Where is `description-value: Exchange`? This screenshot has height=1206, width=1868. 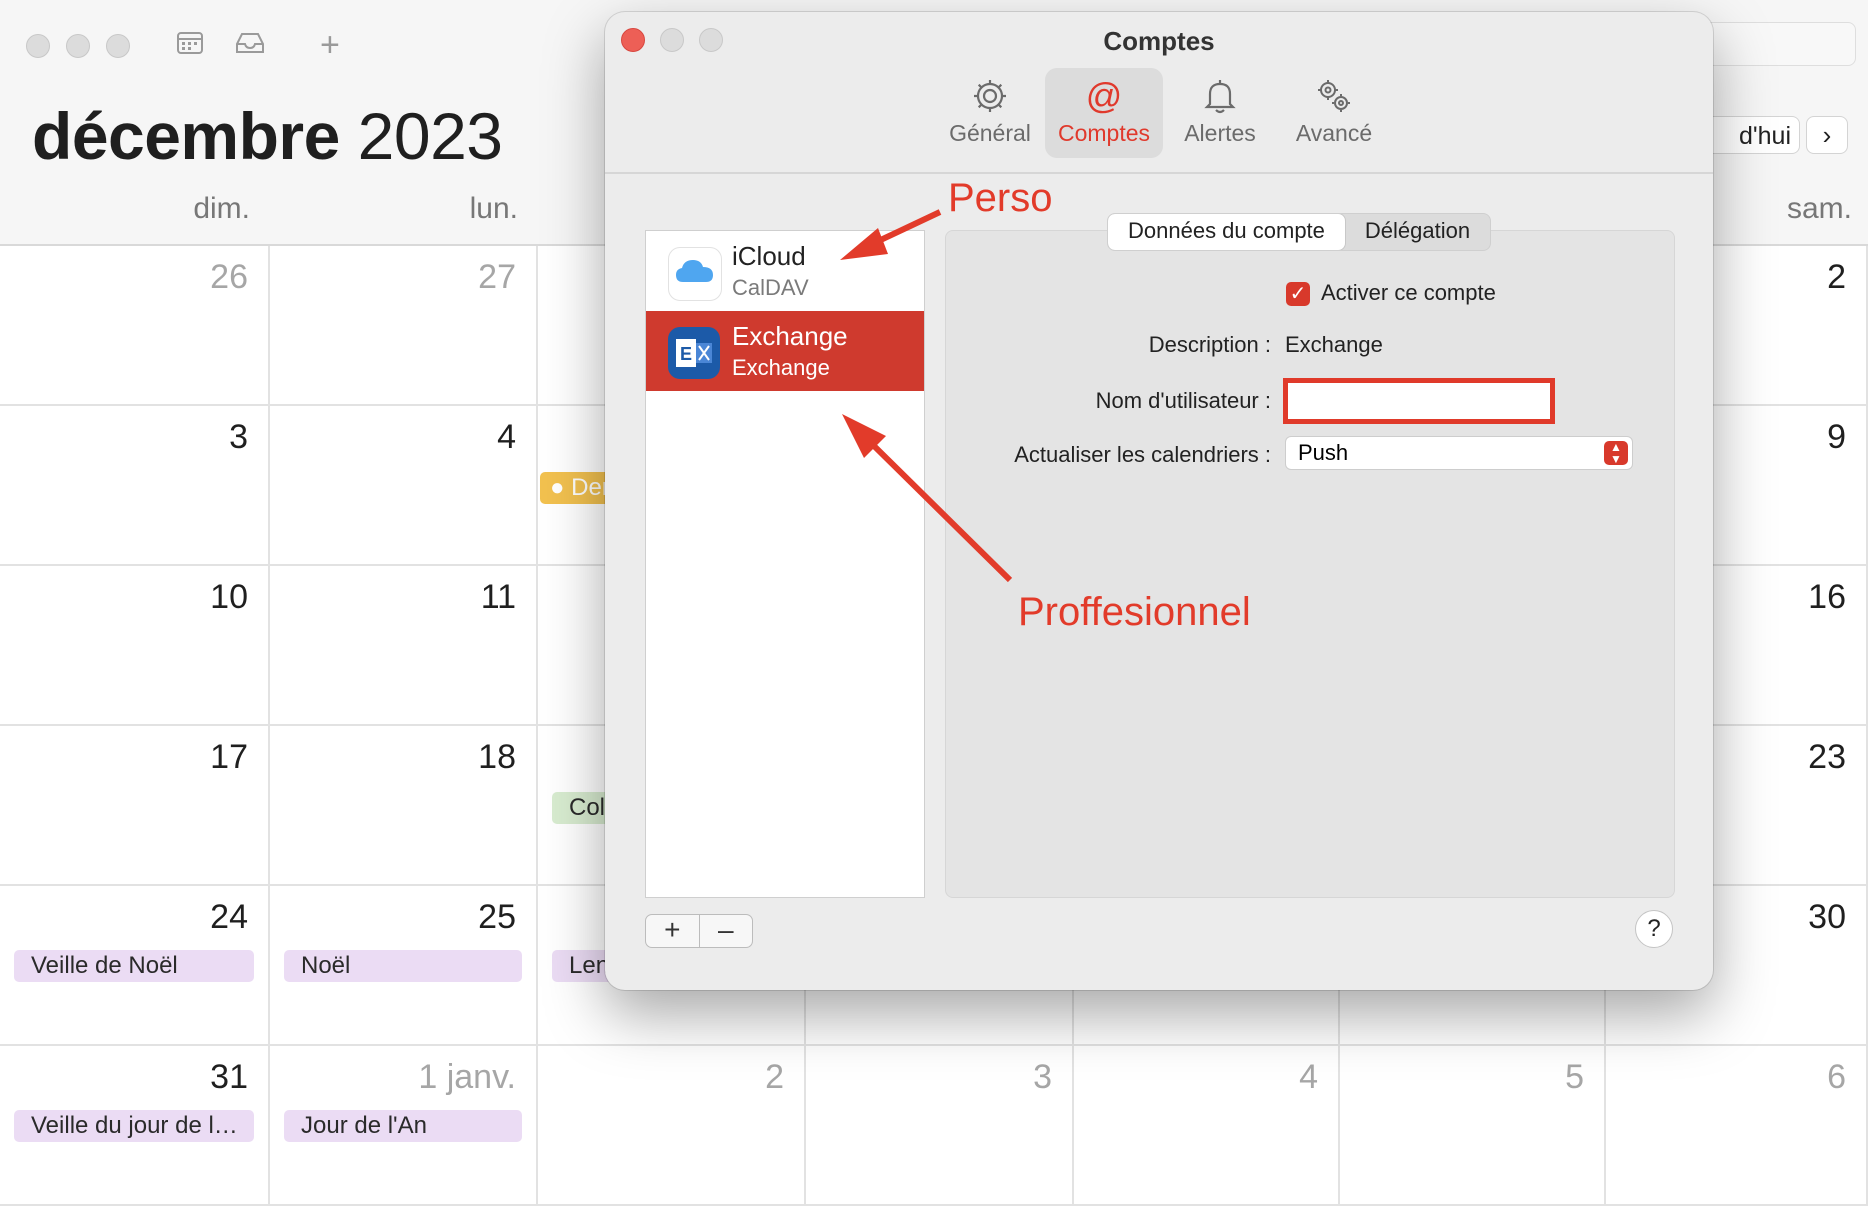 description-value: Exchange is located at coordinates (1334, 345).